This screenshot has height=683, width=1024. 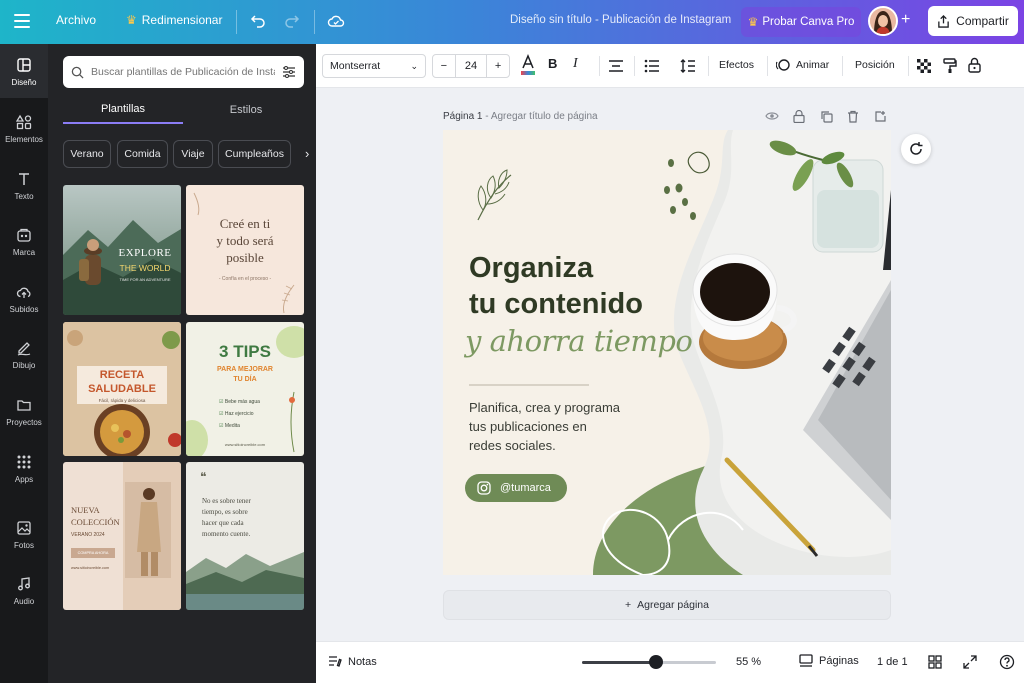 I want to click on title-line: COLECCIÓN, so click(x=95, y=522).